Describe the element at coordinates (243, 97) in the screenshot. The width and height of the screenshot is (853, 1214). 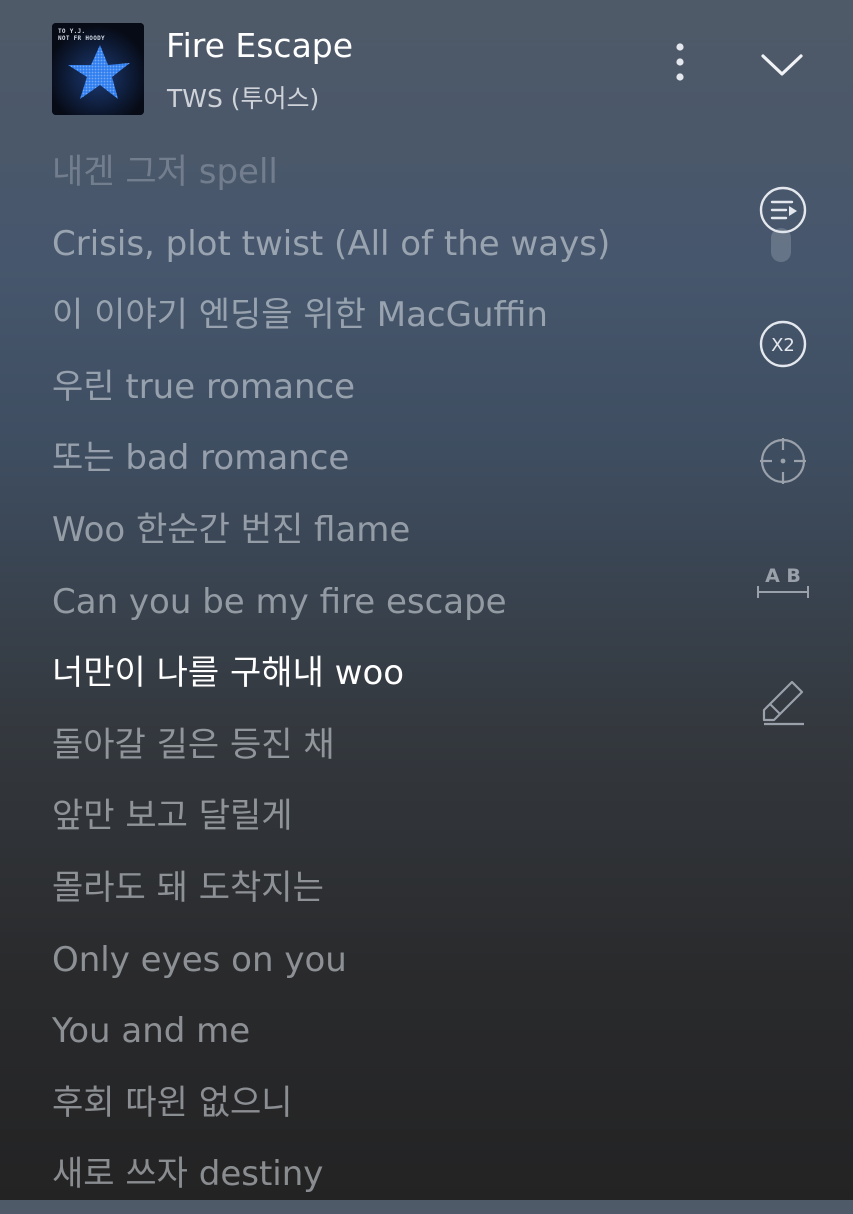
I see `track-artist: TWS (투어스)` at that location.